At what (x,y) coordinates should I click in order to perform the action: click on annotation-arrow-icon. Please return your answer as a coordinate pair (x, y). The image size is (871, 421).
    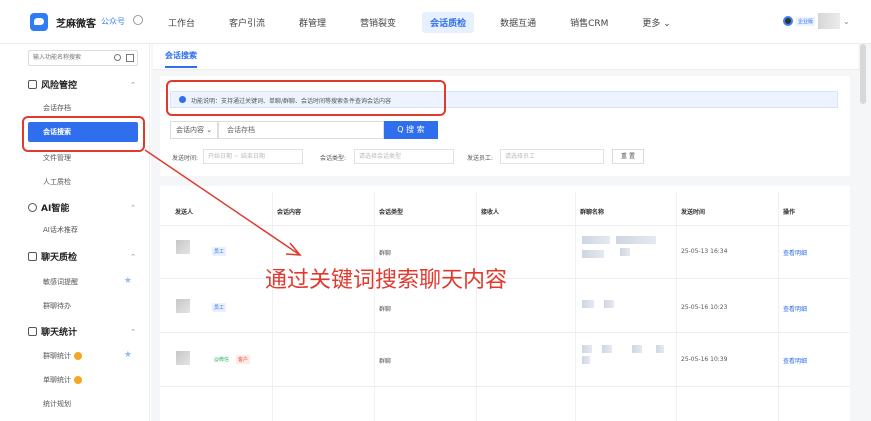
    Looking at the image, I should click on (223, 202).